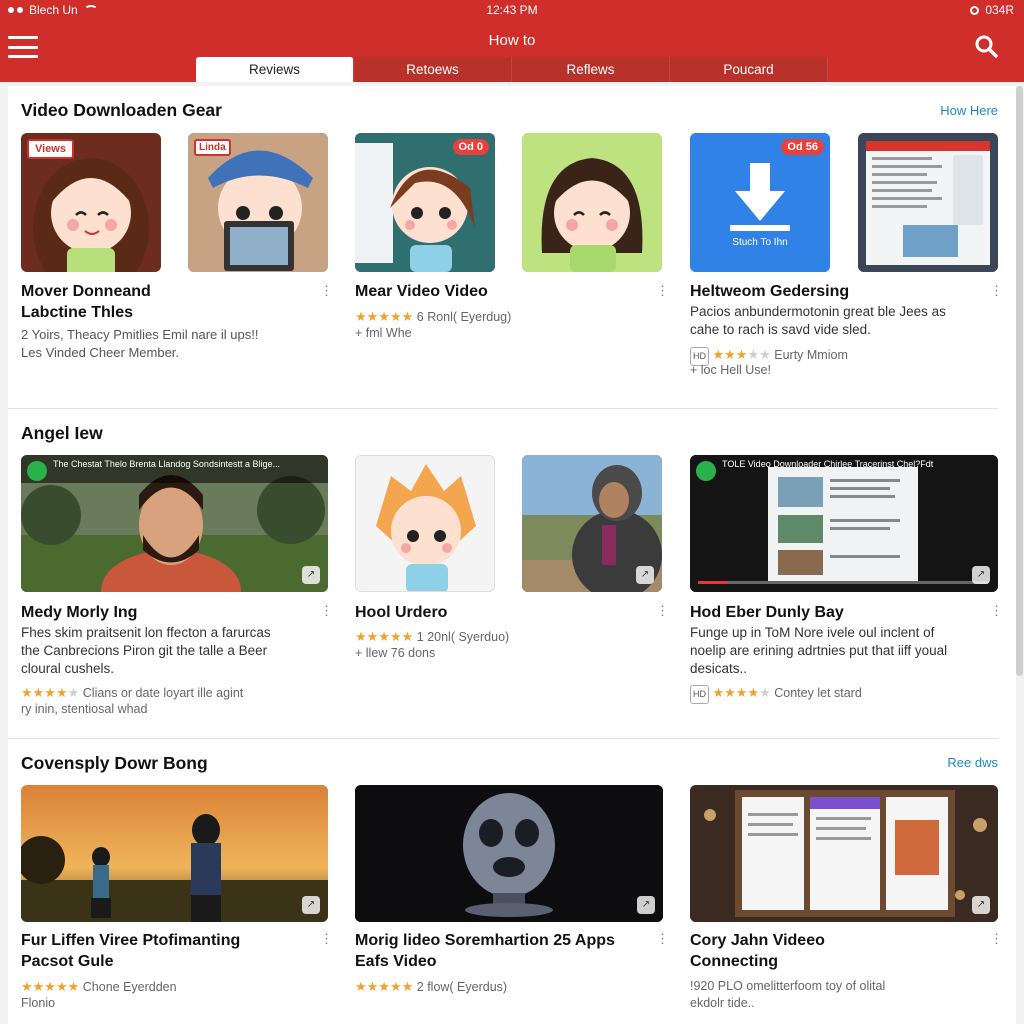 This screenshot has width=1024, height=1024. What do you see at coordinates (749, 69) in the screenshot?
I see `tab-poucard: Poucard` at bounding box center [749, 69].